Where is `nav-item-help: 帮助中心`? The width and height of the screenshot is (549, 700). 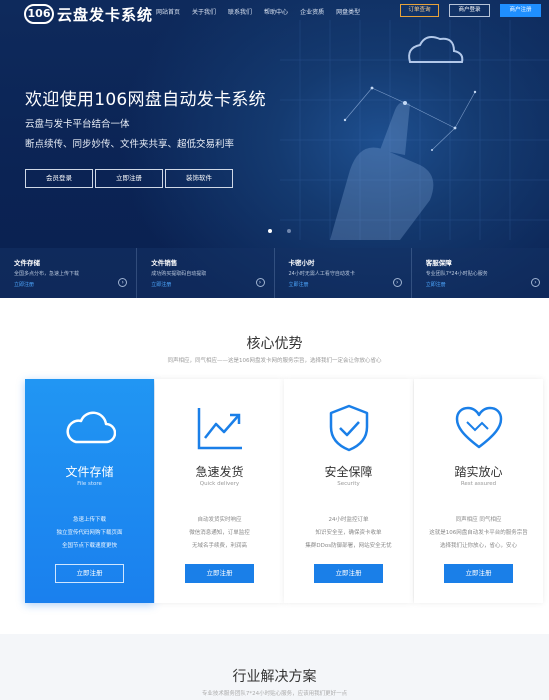 nav-item-help: 帮助中心 is located at coordinates (276, 11).